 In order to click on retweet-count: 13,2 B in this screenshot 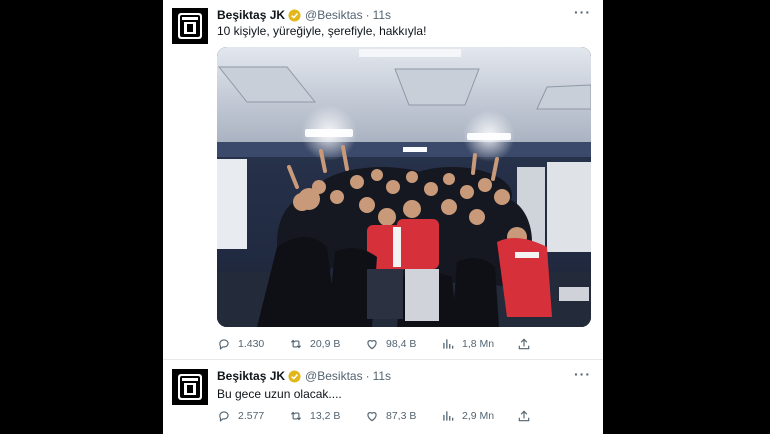, I will do `click(325, 416)`.